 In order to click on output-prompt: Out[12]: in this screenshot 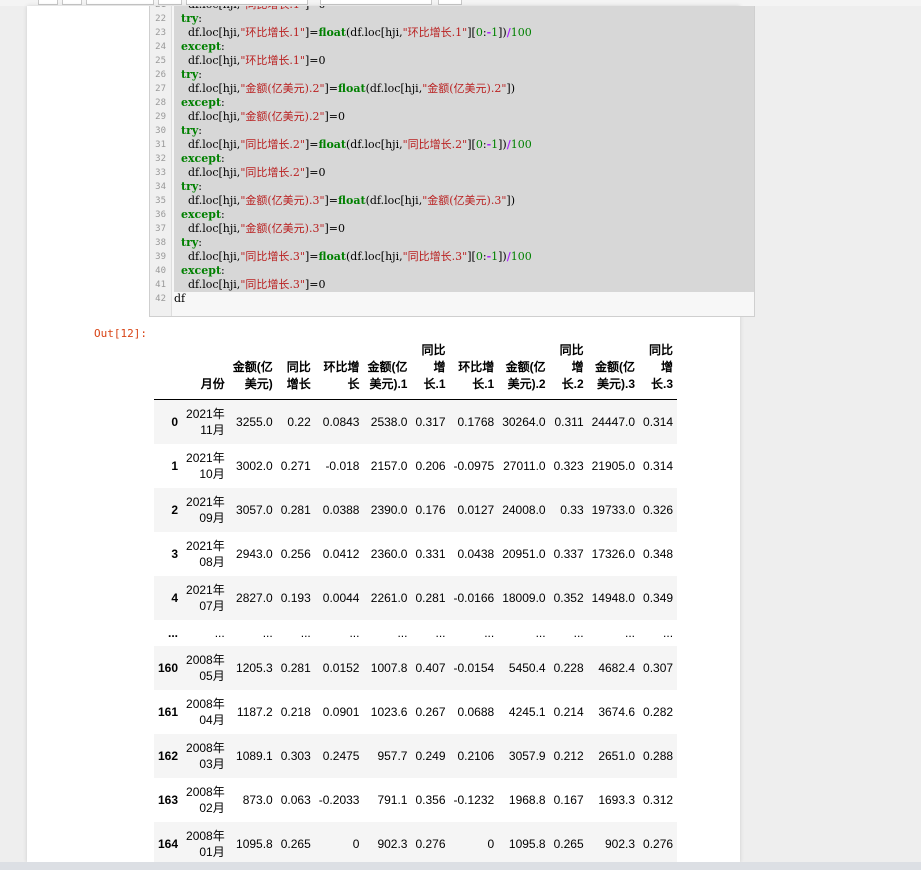, I will do `click(120, 333)`.